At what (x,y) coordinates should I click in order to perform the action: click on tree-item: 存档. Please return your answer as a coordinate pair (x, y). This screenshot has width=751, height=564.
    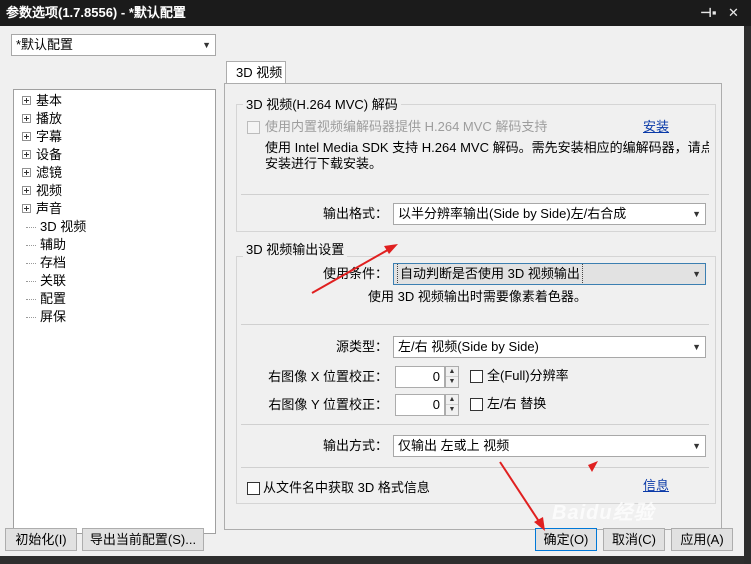
    Looking at the image, I should click on (44, 263).